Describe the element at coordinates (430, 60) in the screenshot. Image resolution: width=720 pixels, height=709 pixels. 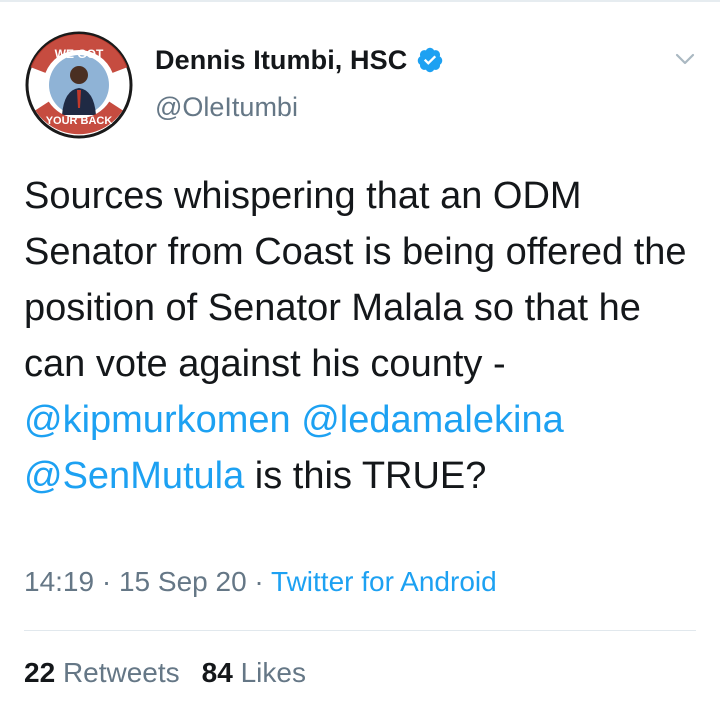
I see `verified-badge-icon` at that location.